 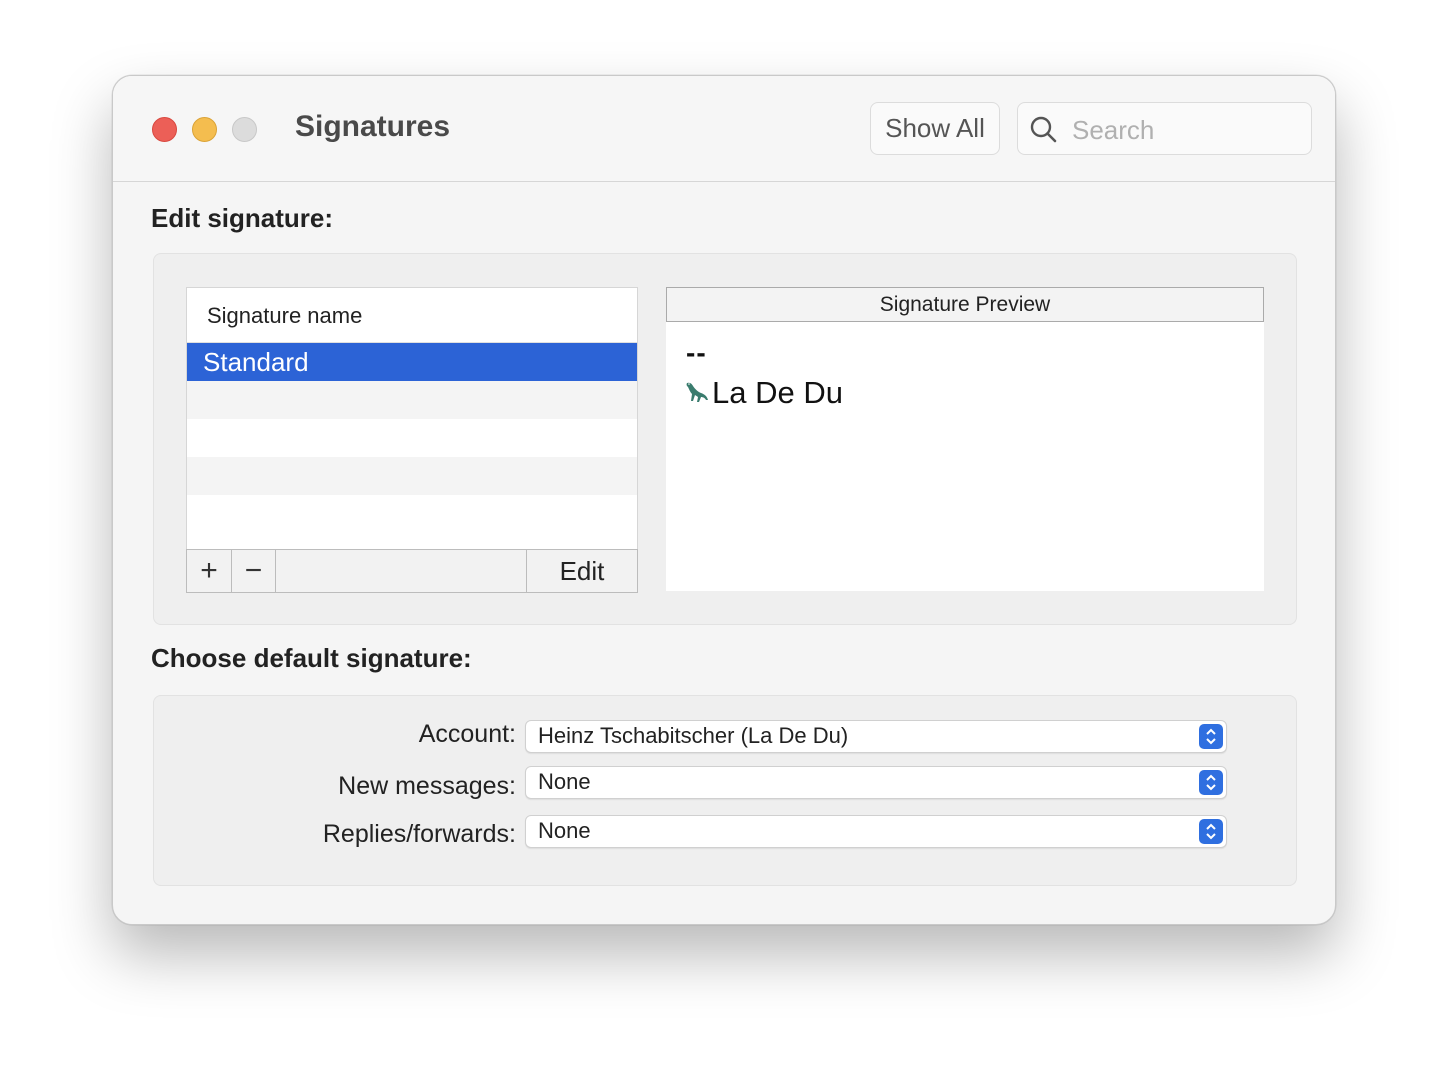 I want to click on toolbar-spacer, so click(x=401, y=571).